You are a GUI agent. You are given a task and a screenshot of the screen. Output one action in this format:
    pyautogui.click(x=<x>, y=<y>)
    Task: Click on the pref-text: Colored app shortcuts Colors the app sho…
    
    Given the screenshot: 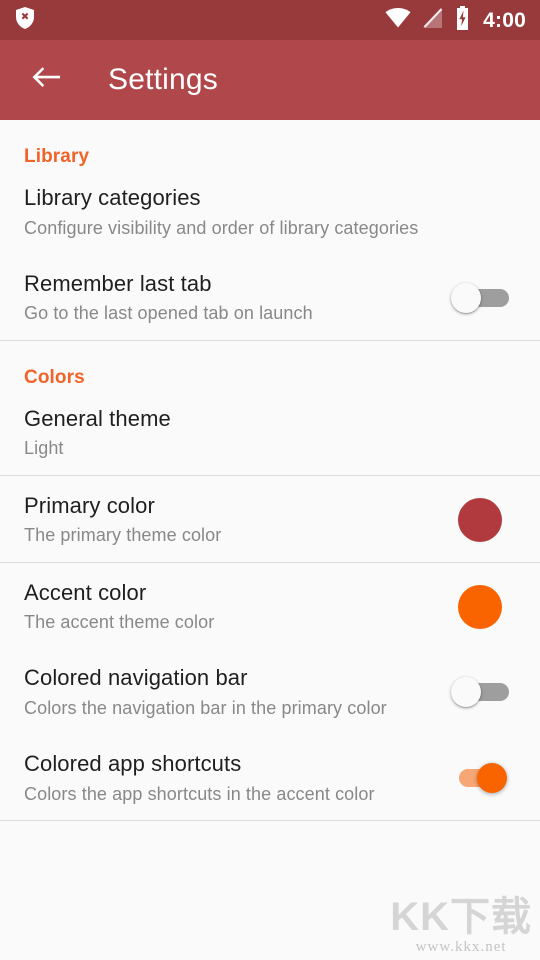 What is the action you would take?
    pyautogui.click(x=228, y=778)
    